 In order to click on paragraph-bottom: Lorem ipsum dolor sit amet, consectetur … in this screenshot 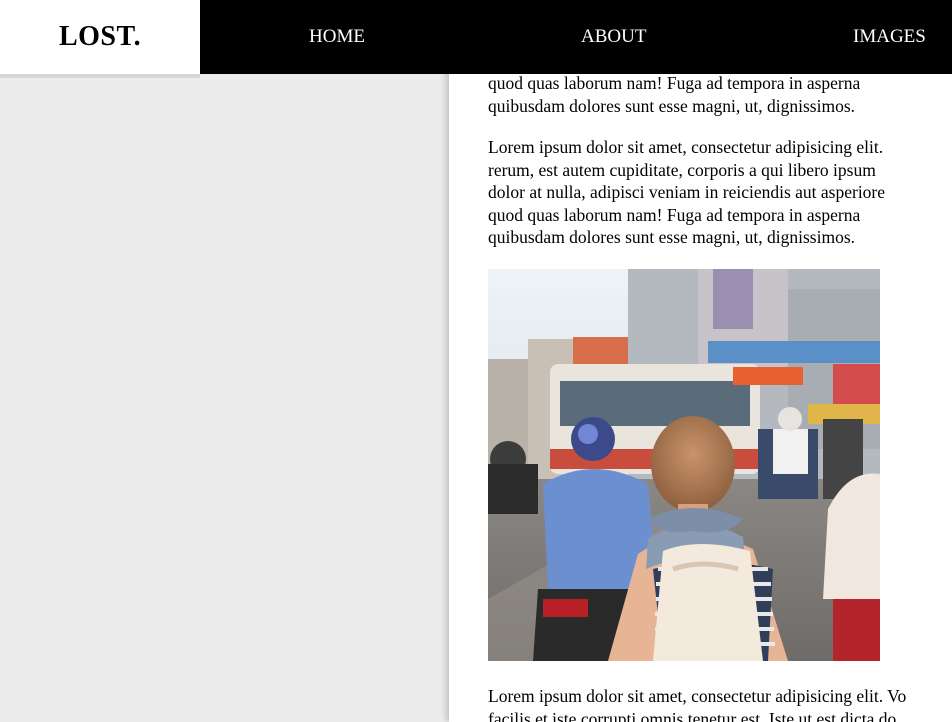, I will do `click(720, 703)`.